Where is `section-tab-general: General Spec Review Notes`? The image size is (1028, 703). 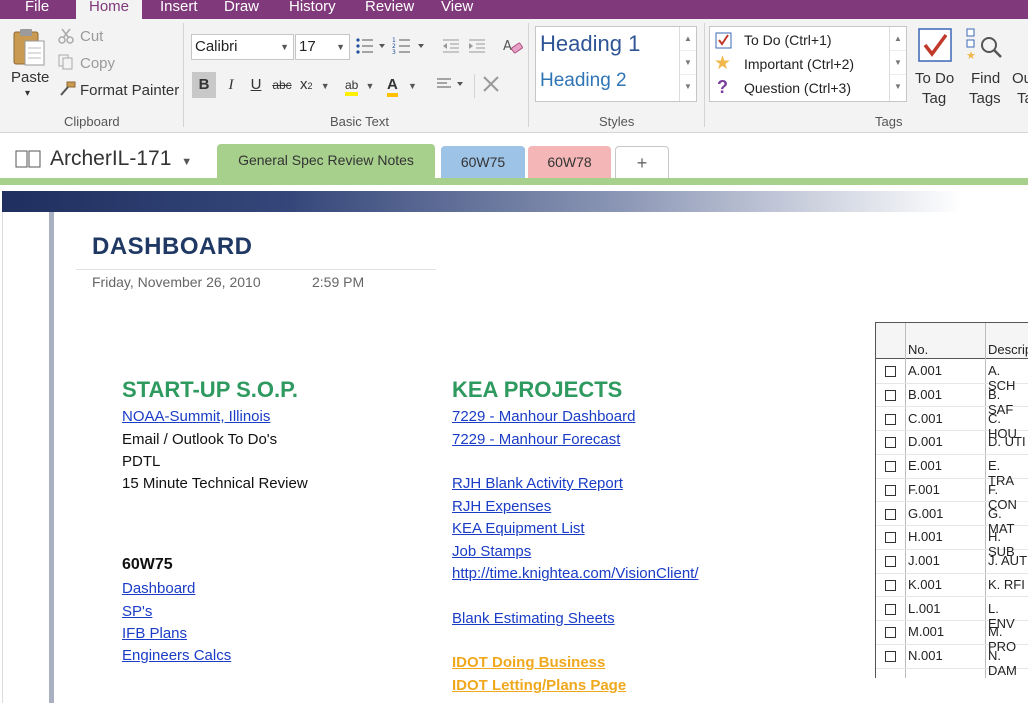 section-tab-general: General Spec Review Notes is located at coordinates (326, 161).